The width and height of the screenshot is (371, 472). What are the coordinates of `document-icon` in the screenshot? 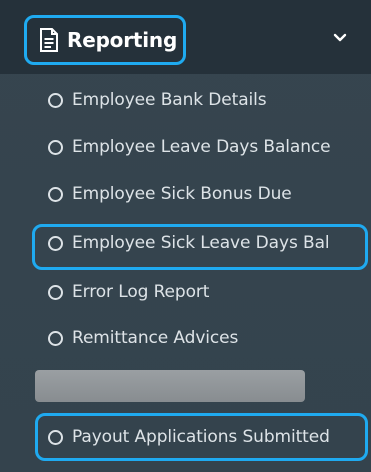 It's located at (49, 40).